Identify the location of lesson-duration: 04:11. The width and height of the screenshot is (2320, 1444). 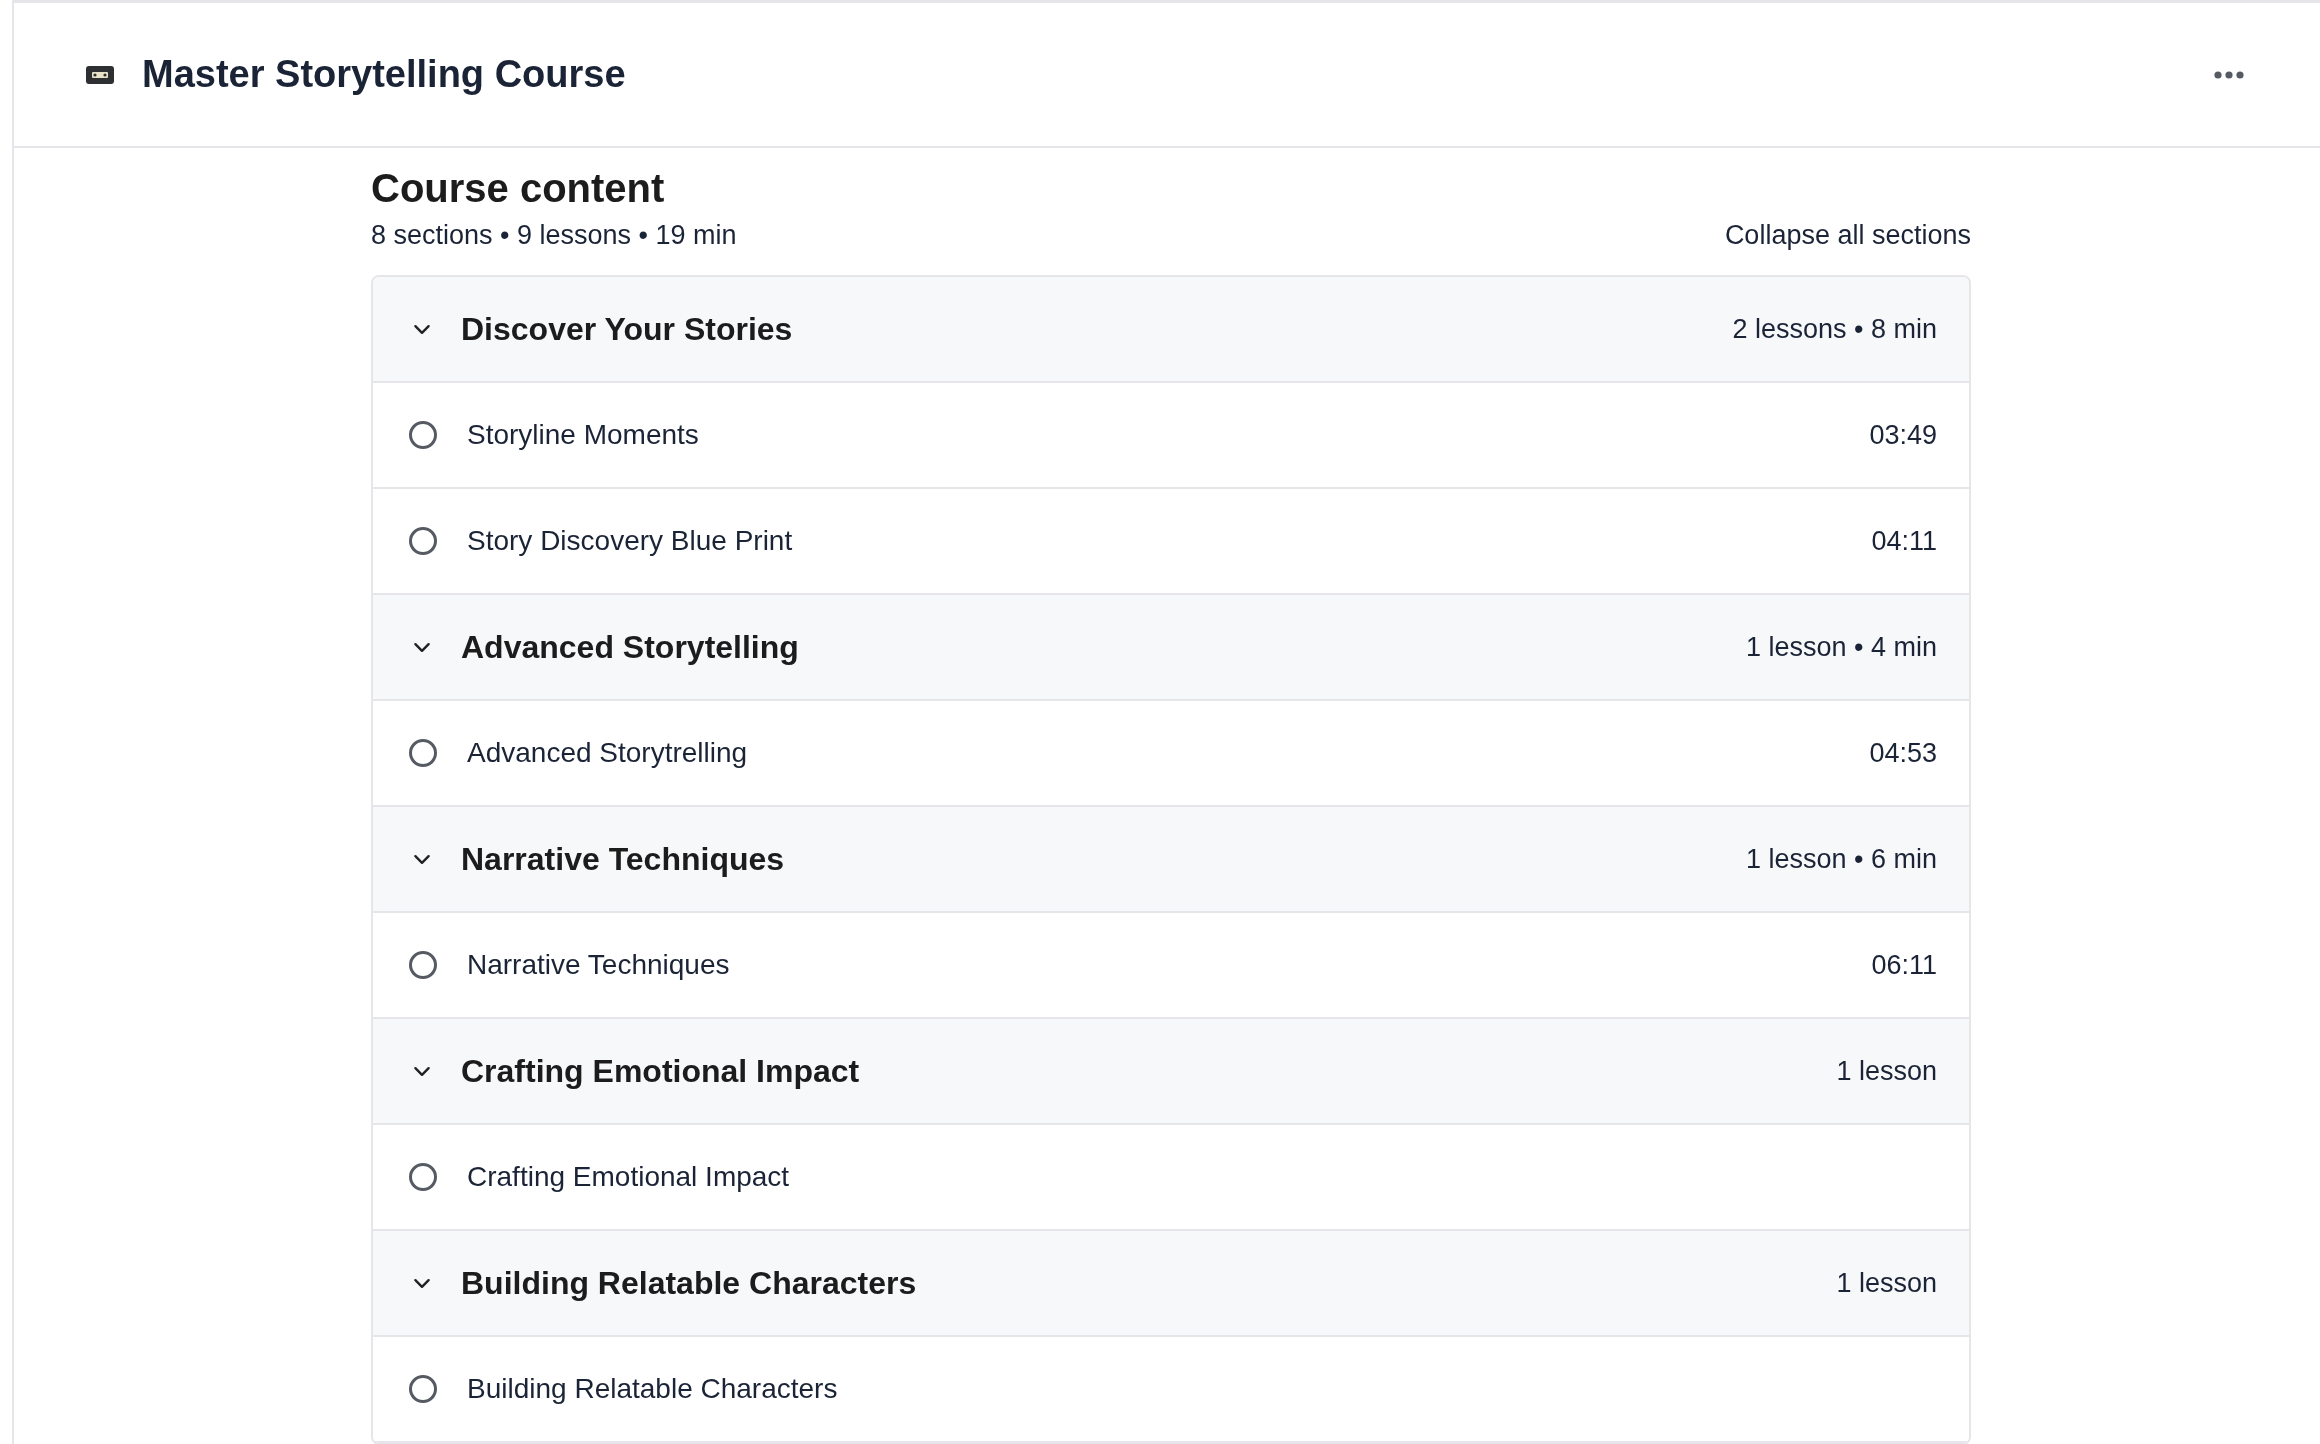
(1904, 541).